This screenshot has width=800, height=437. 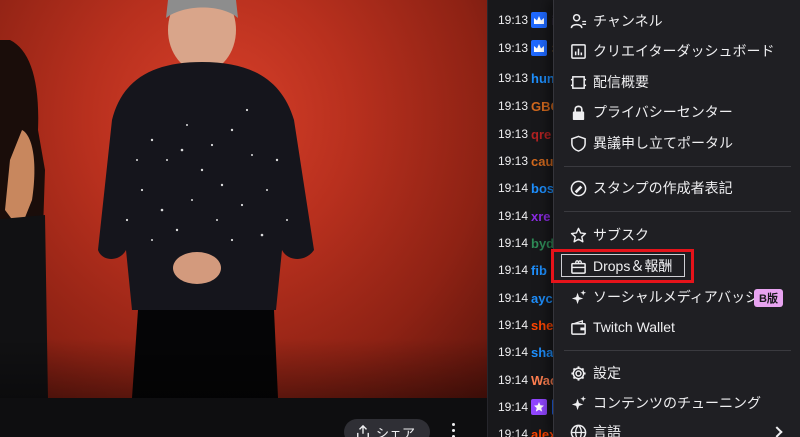 I want to click on menu-item-appeals-portal: 異議申し立てポータル, so click(x=677, y=143).